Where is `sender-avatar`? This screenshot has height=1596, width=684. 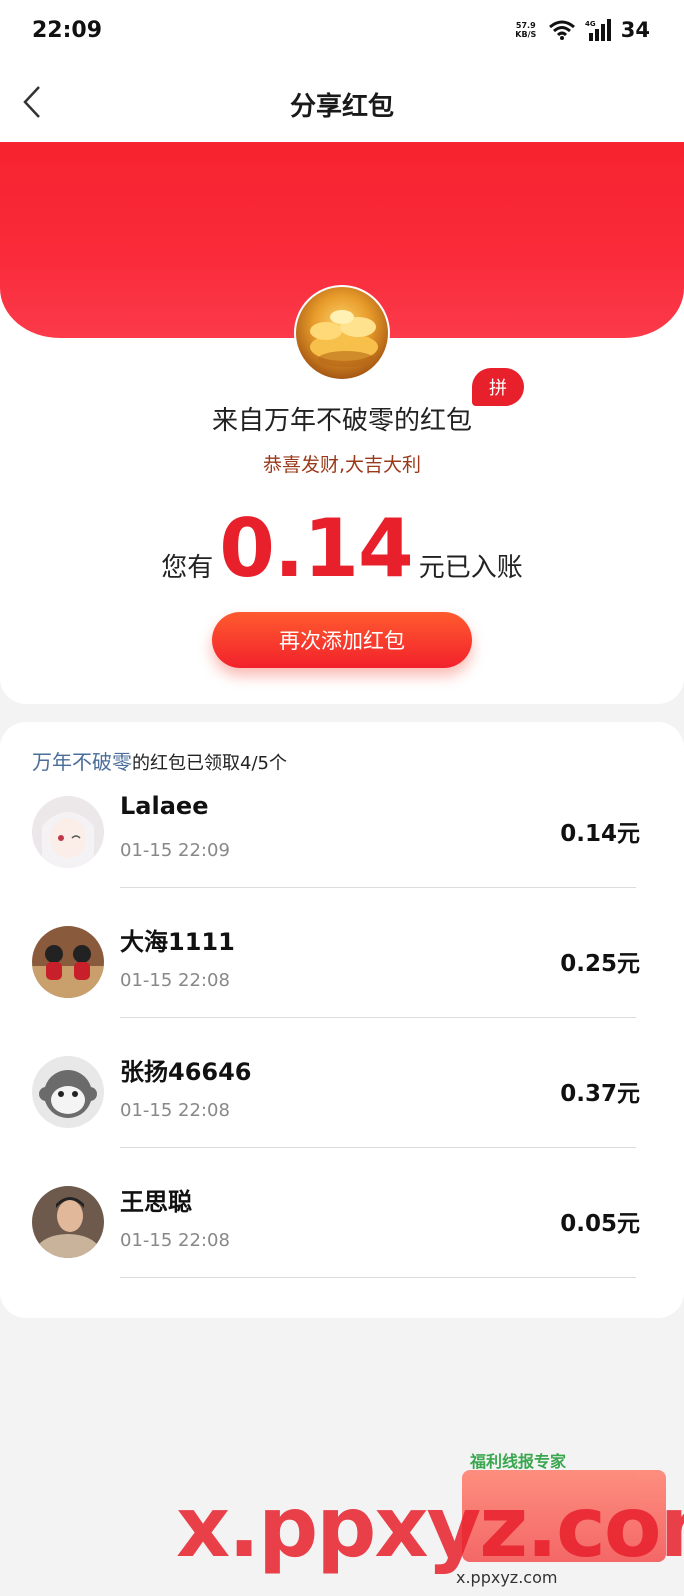
sender-avatar is located at coordinates (342, 333).